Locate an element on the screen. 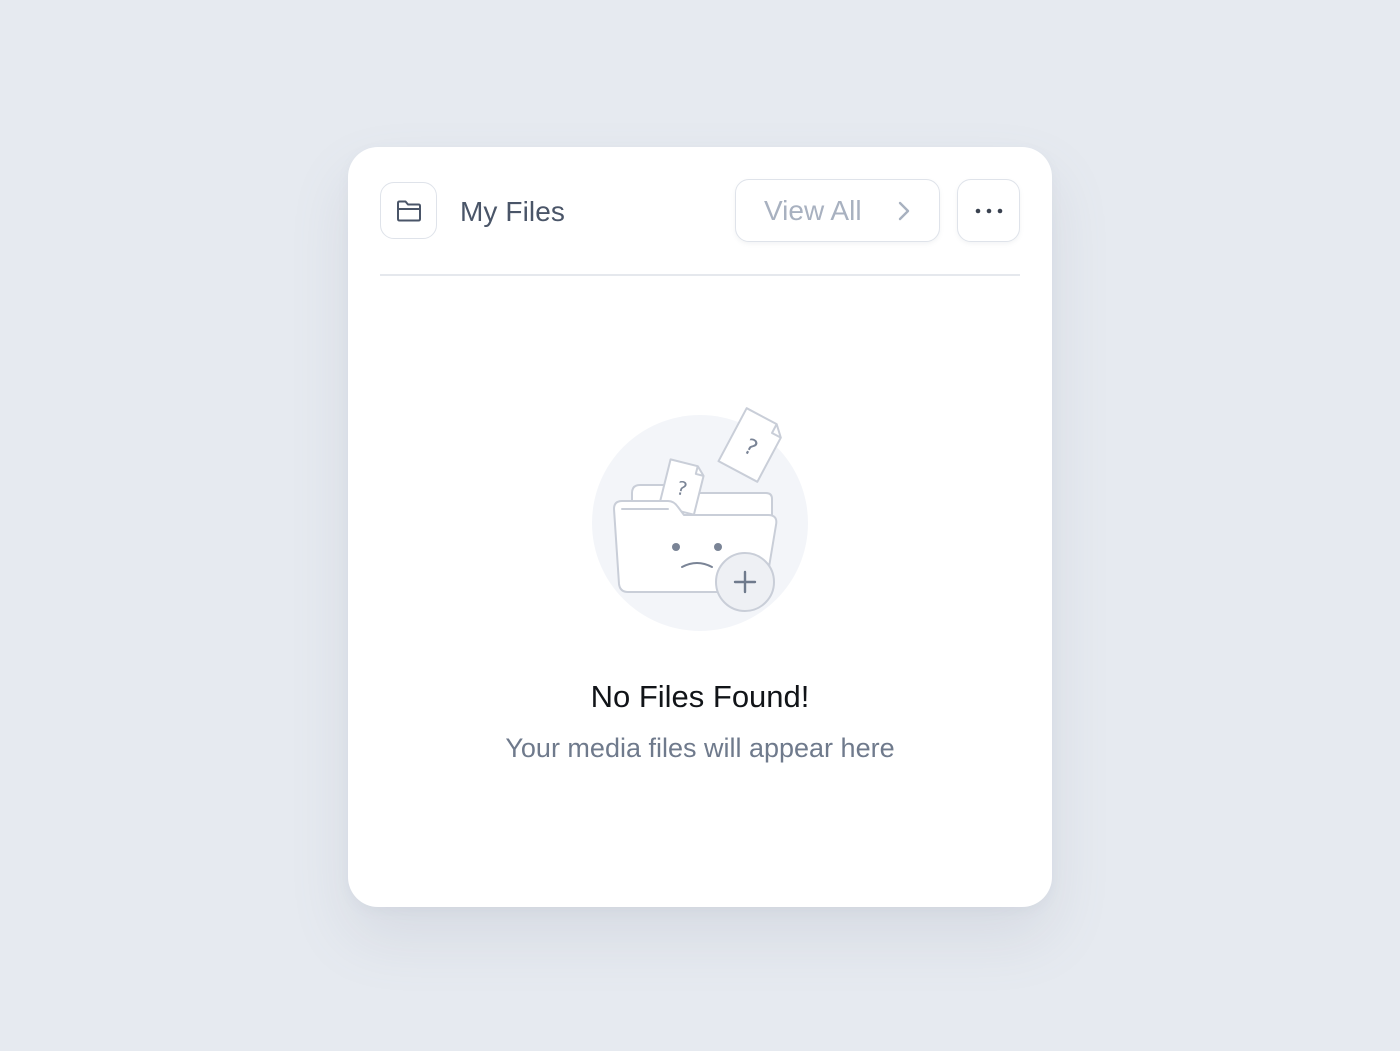 The image size is (1400, 1051). chevron-right-icon is located at coordinates (904, 211).